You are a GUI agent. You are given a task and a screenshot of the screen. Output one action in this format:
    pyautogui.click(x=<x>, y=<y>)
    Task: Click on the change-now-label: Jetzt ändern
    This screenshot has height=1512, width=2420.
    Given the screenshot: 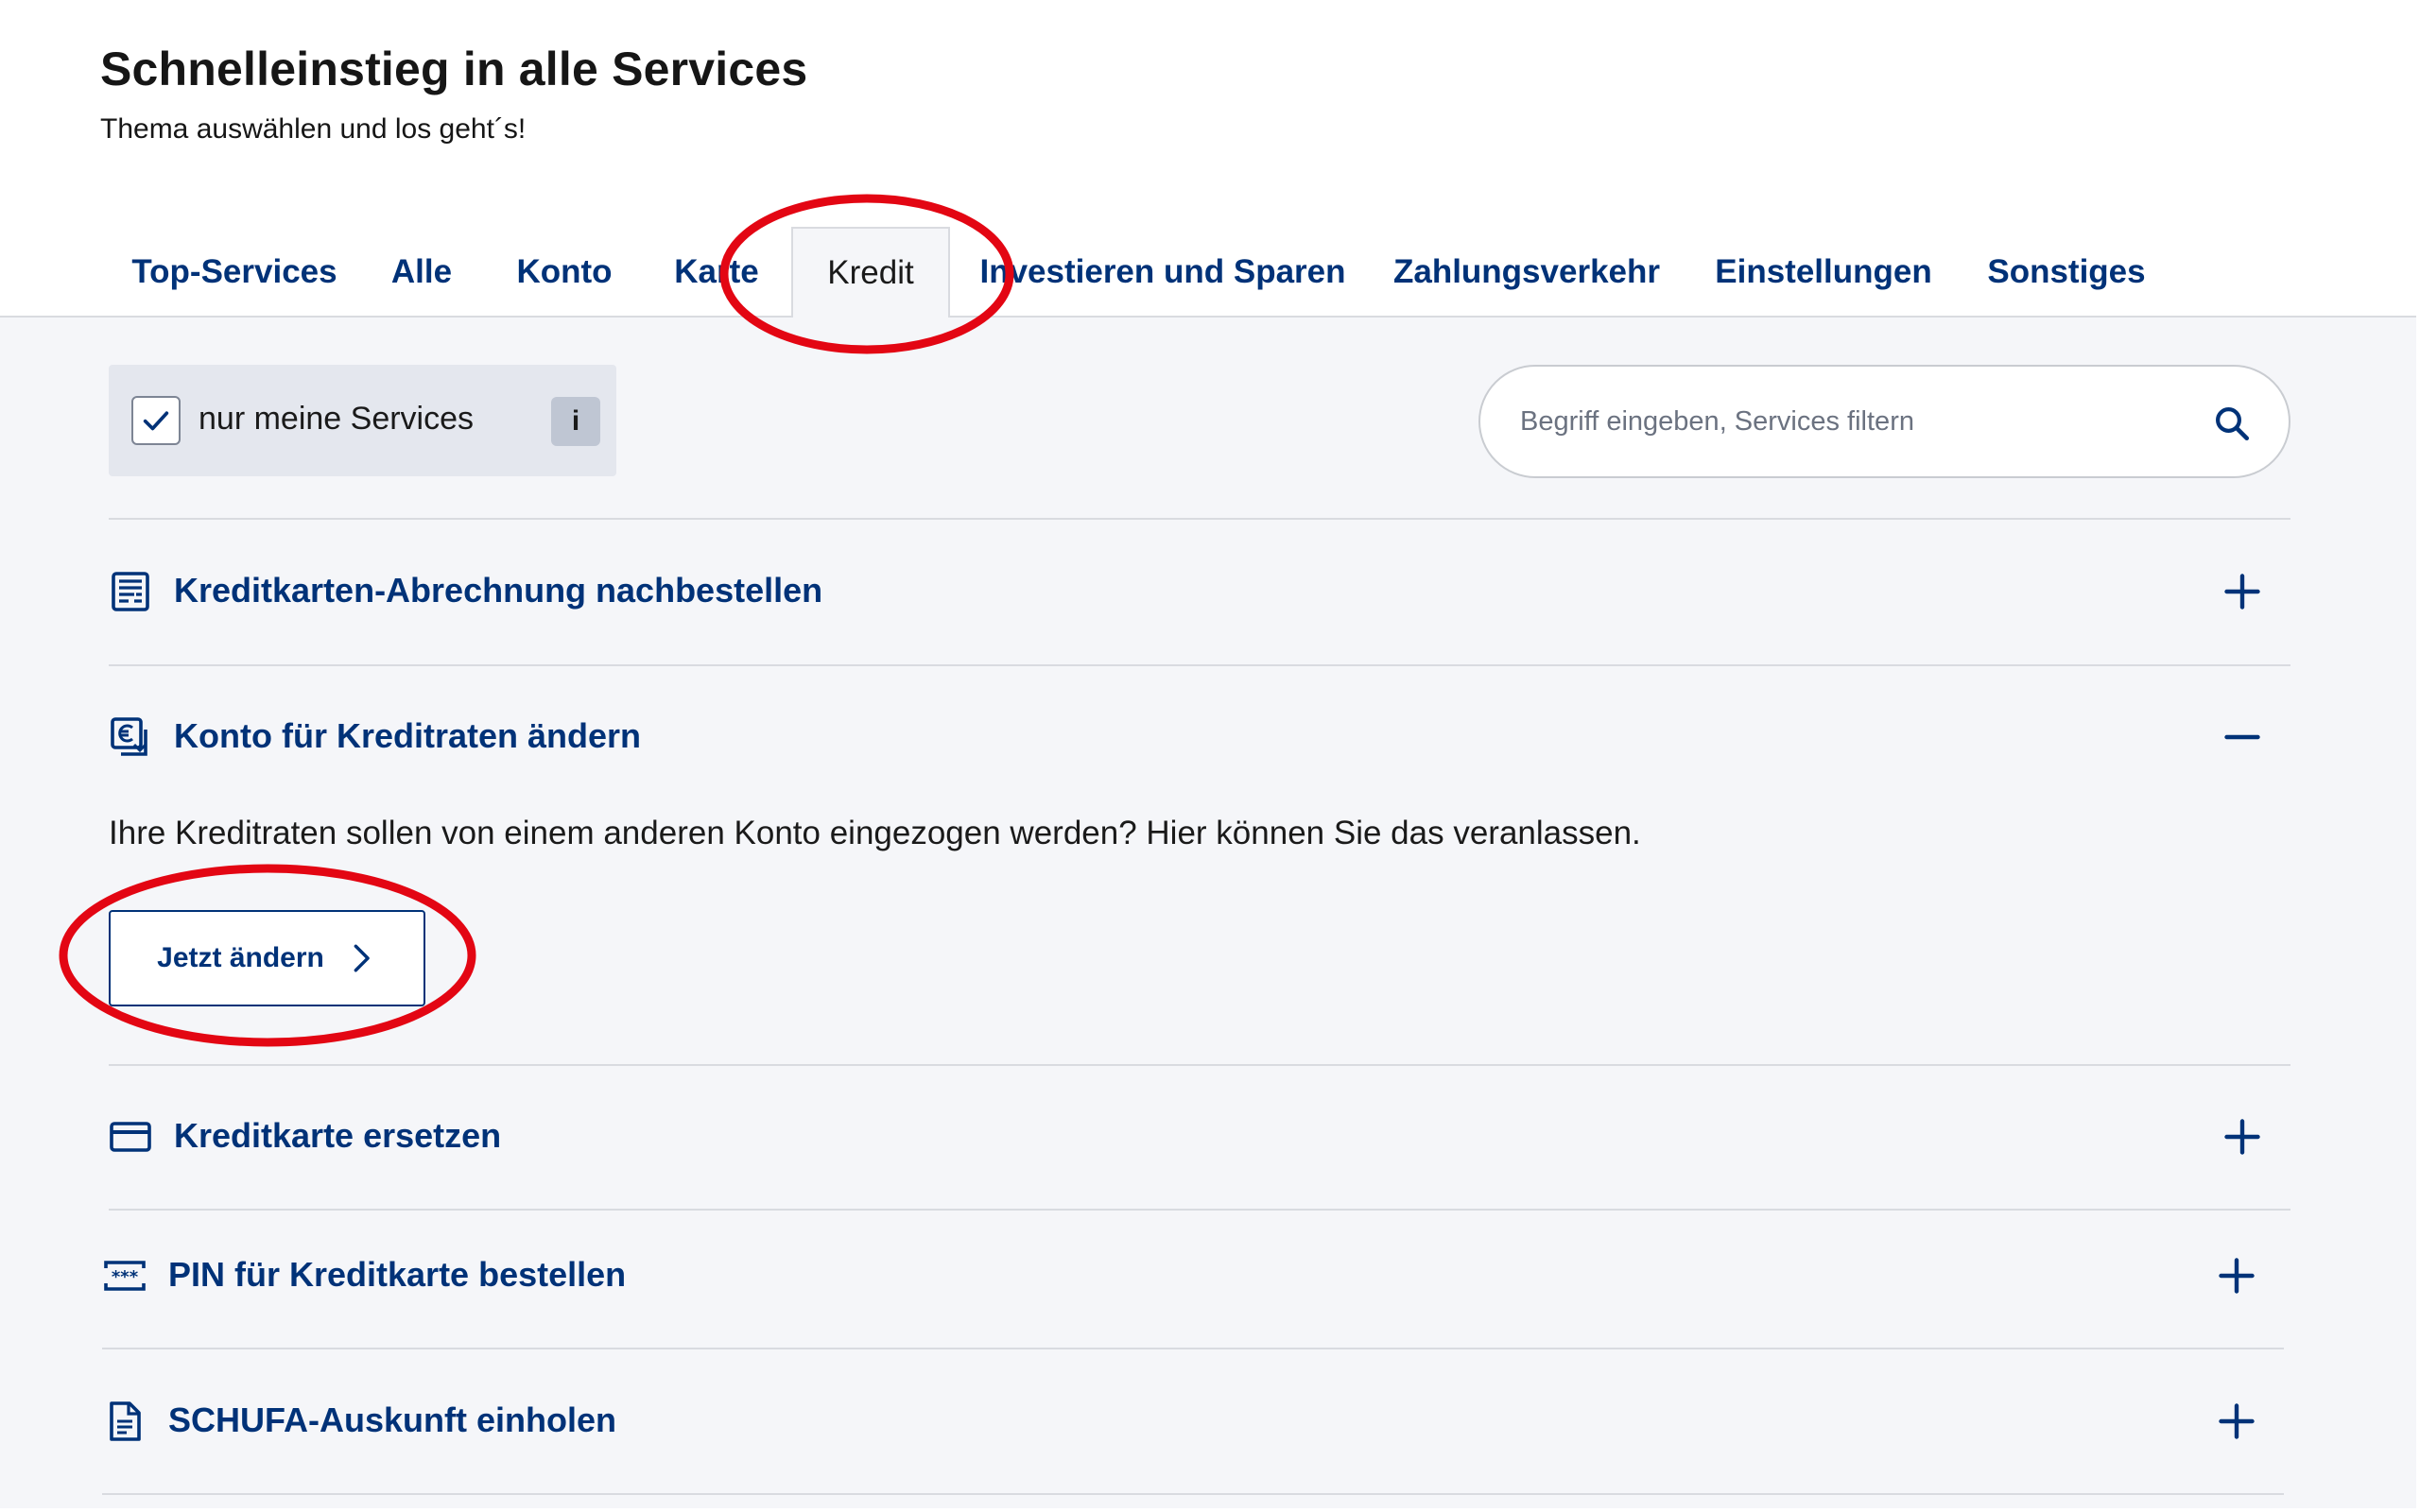 What is the action you would take?
    pyautogui.click(x=241, y=957)
    